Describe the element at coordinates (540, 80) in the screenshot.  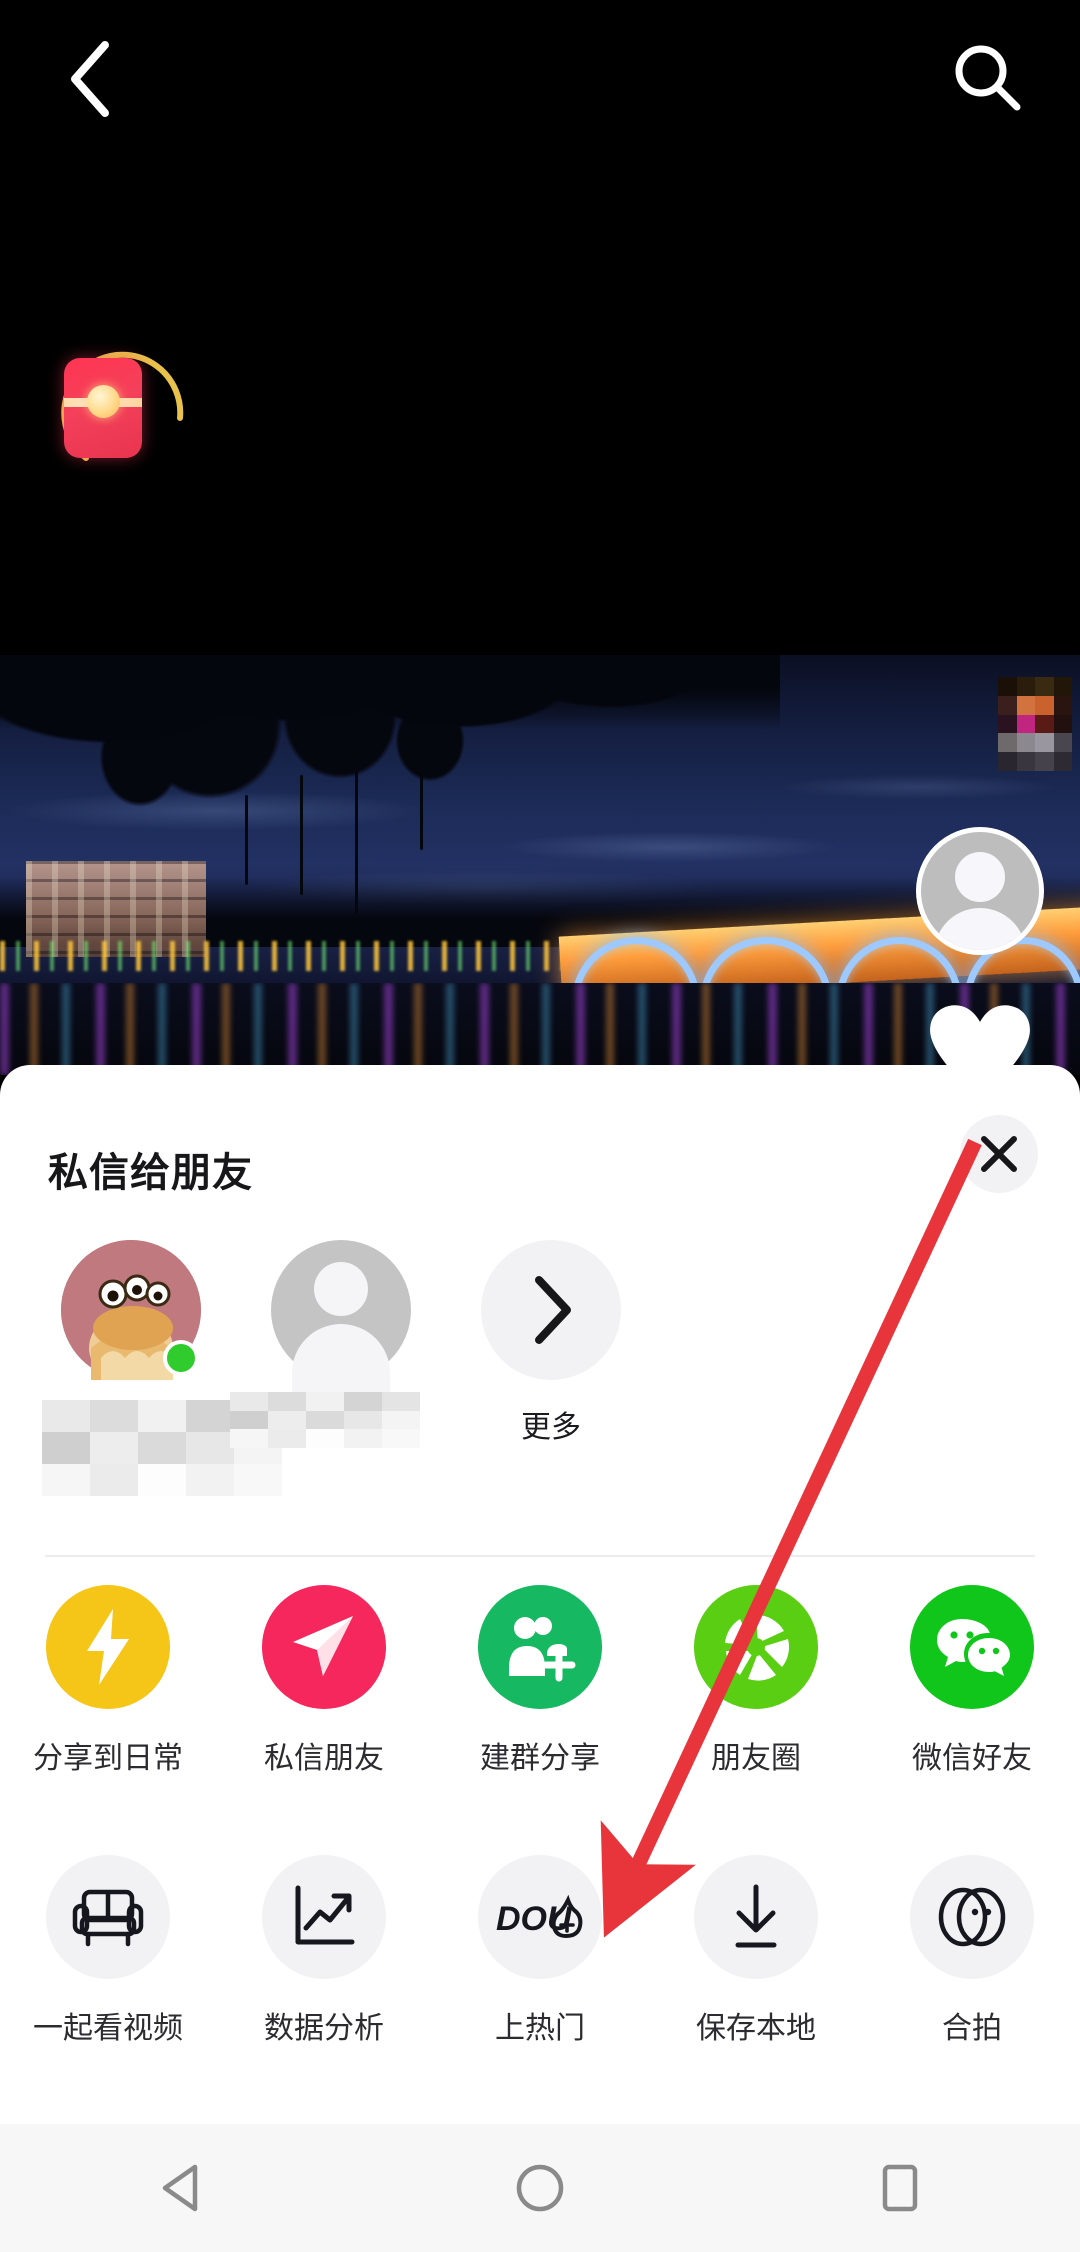
I see `top-bar` at that location.